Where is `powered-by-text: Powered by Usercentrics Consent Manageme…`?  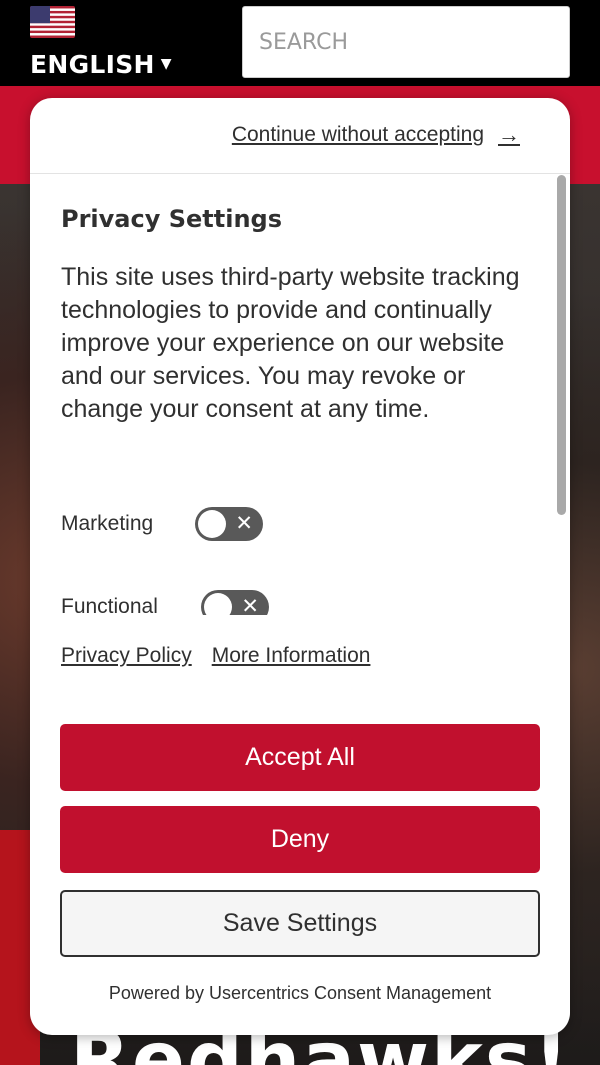
powered-by-text: Powered by Usercentrics Consent Manageme… is located at coordinates (300, 993).